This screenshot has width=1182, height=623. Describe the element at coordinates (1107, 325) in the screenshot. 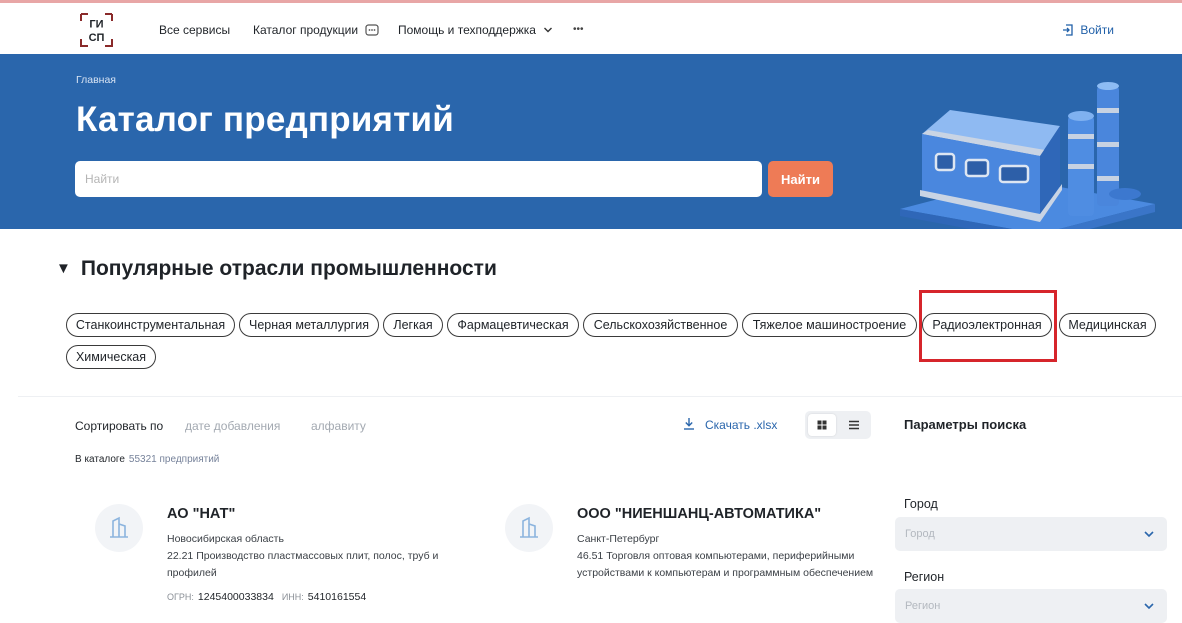

I see `industry-chip: Медицинская` at that location.